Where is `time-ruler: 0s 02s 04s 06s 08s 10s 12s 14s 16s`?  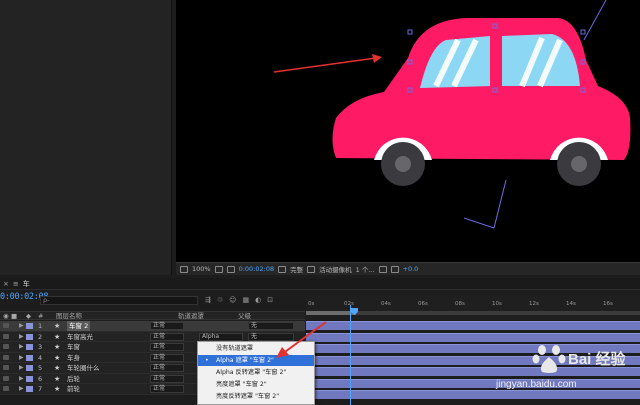
time-ruler: 0s 02s 04s 06s 08s 10s 12s 14s 16s is located at coordinates (473, 308).